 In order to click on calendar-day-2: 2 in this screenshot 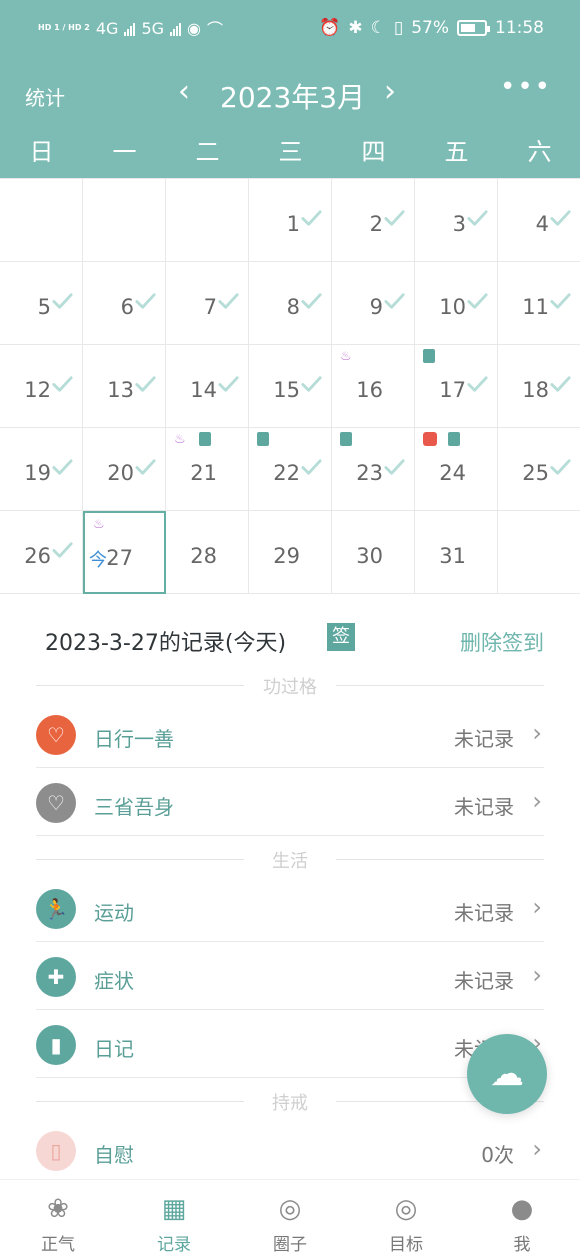, I will do `click(373, 220)`.